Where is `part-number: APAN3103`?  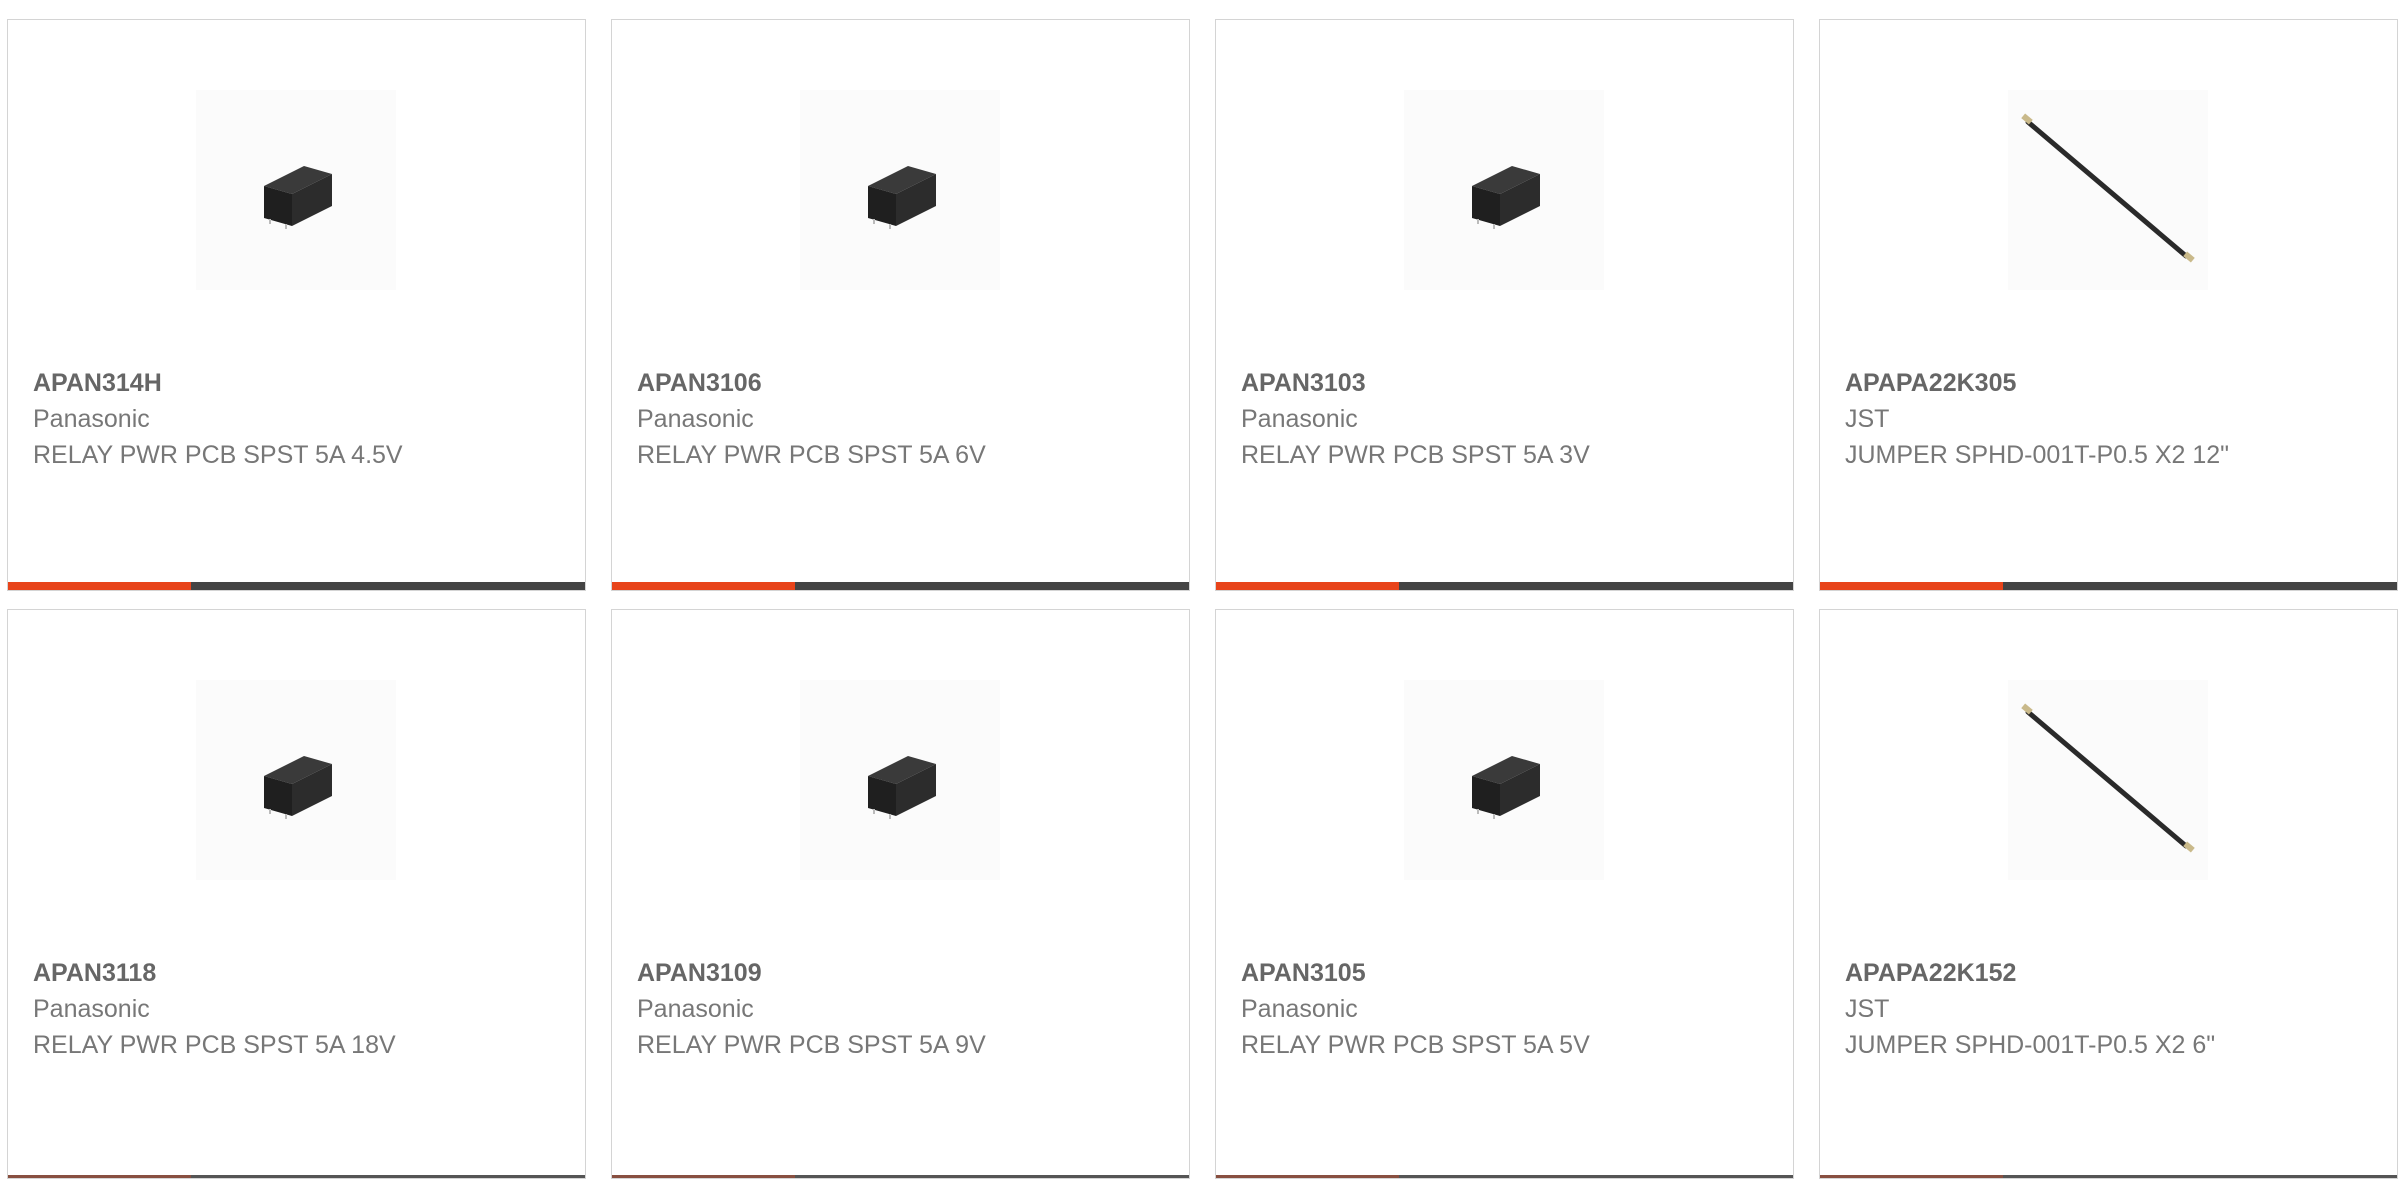
part-number: APAN3103 is located at coordinates (1504, 383).